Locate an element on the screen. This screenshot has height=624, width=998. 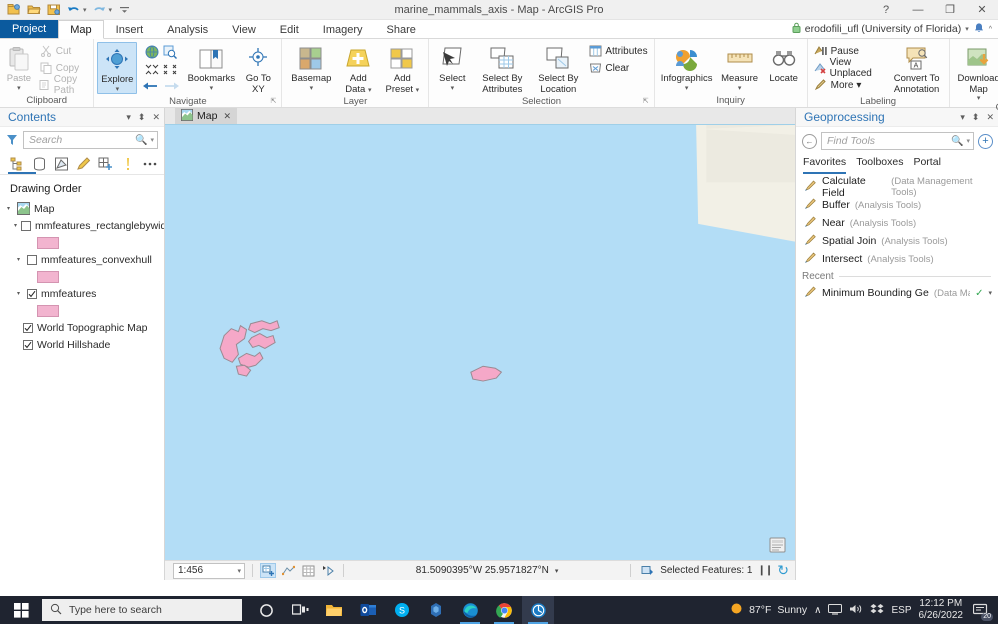
overview-map-icon is located at coordinates (777, 545).